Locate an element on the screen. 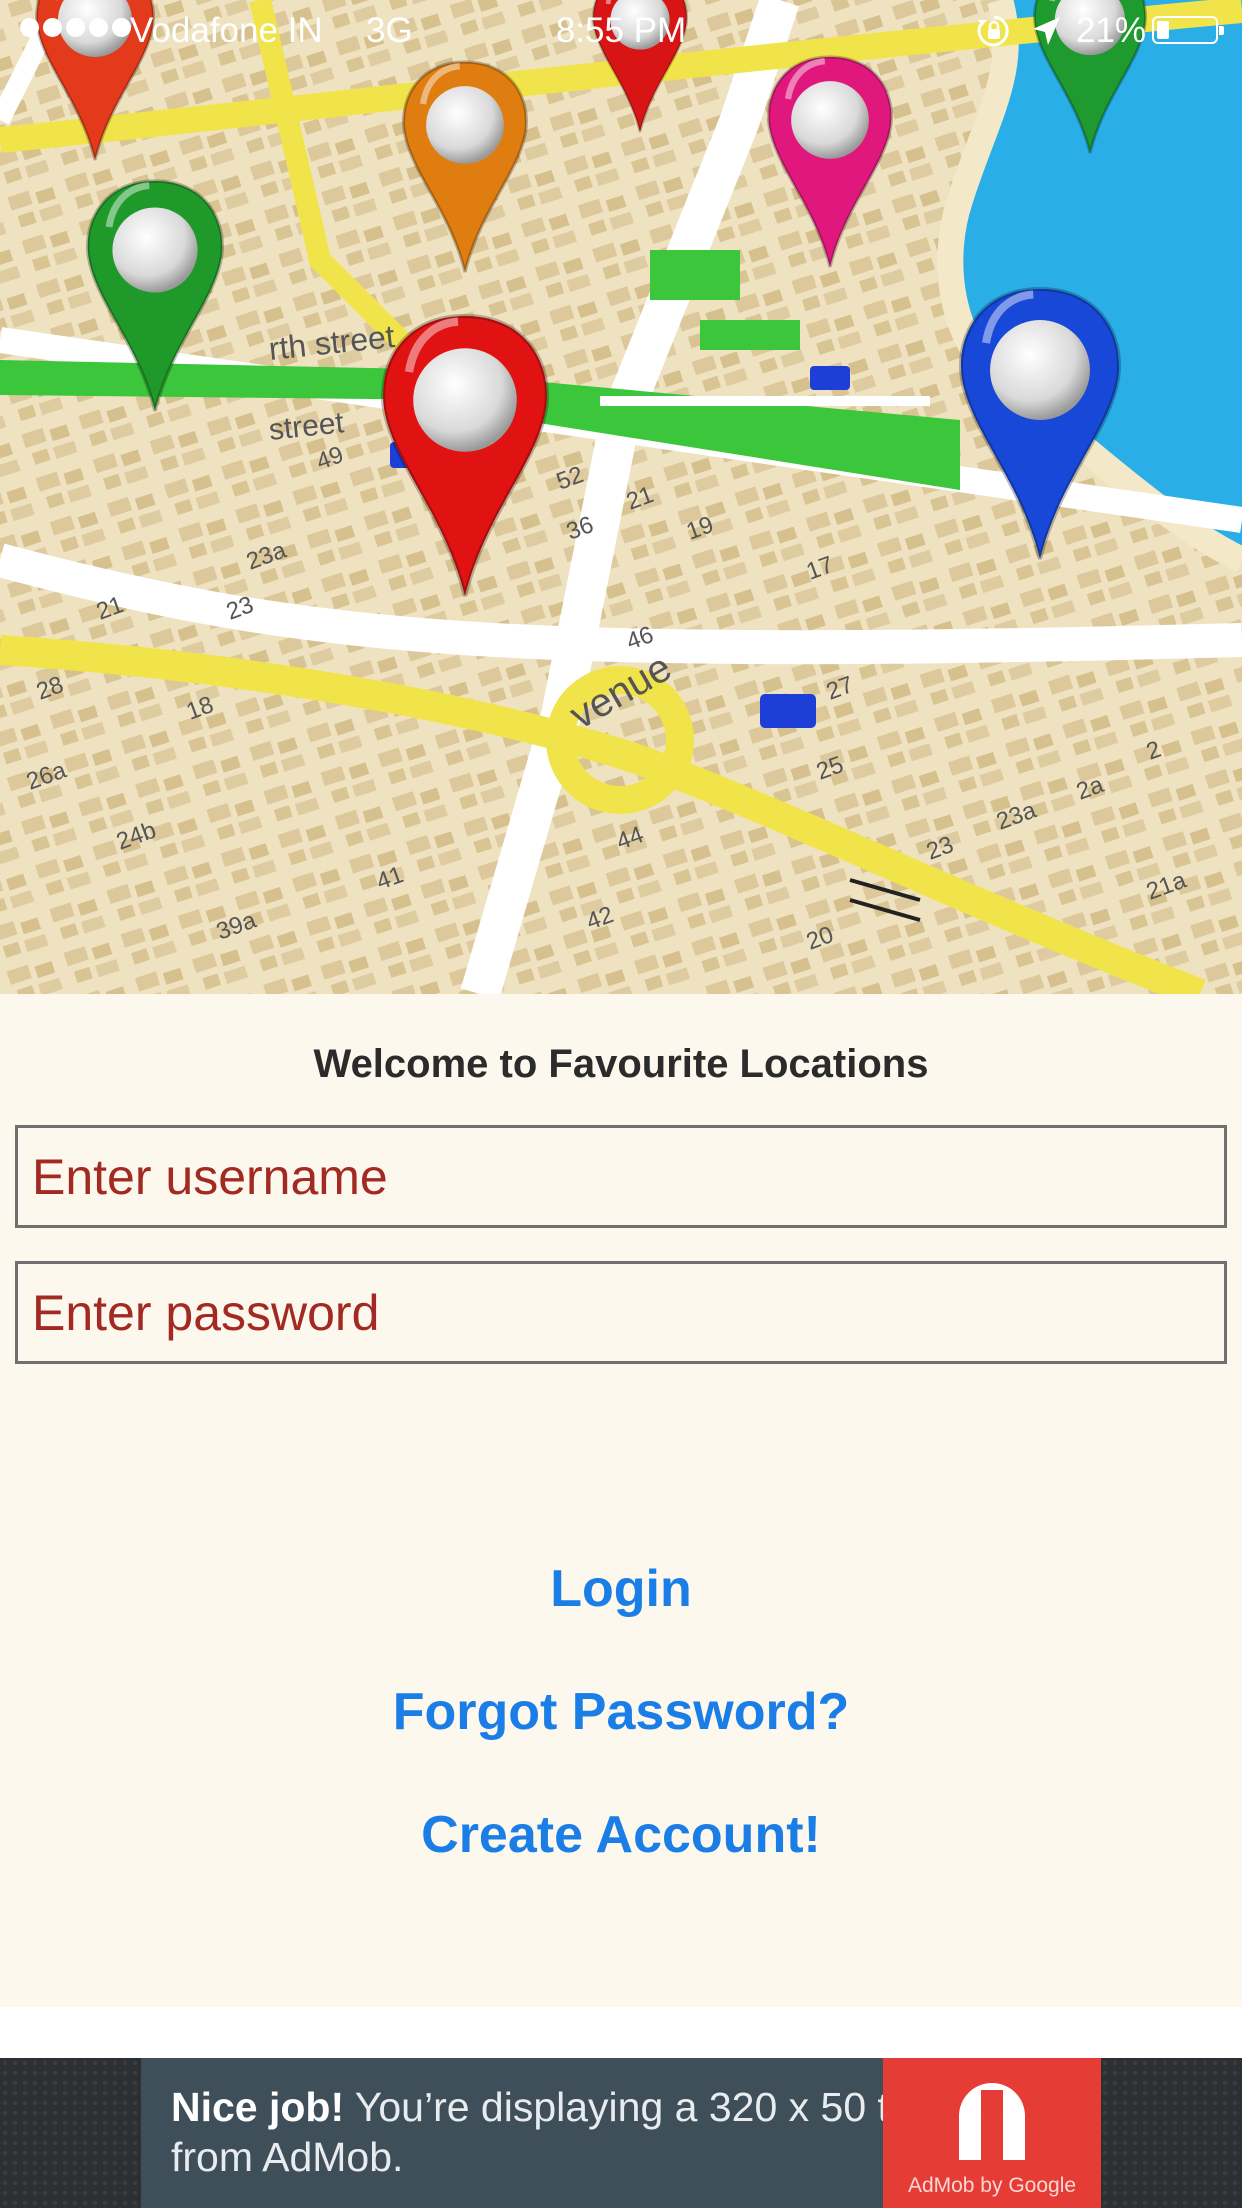 The image size is (1242, 2208). username-input is located at coordinates (621, 1176).